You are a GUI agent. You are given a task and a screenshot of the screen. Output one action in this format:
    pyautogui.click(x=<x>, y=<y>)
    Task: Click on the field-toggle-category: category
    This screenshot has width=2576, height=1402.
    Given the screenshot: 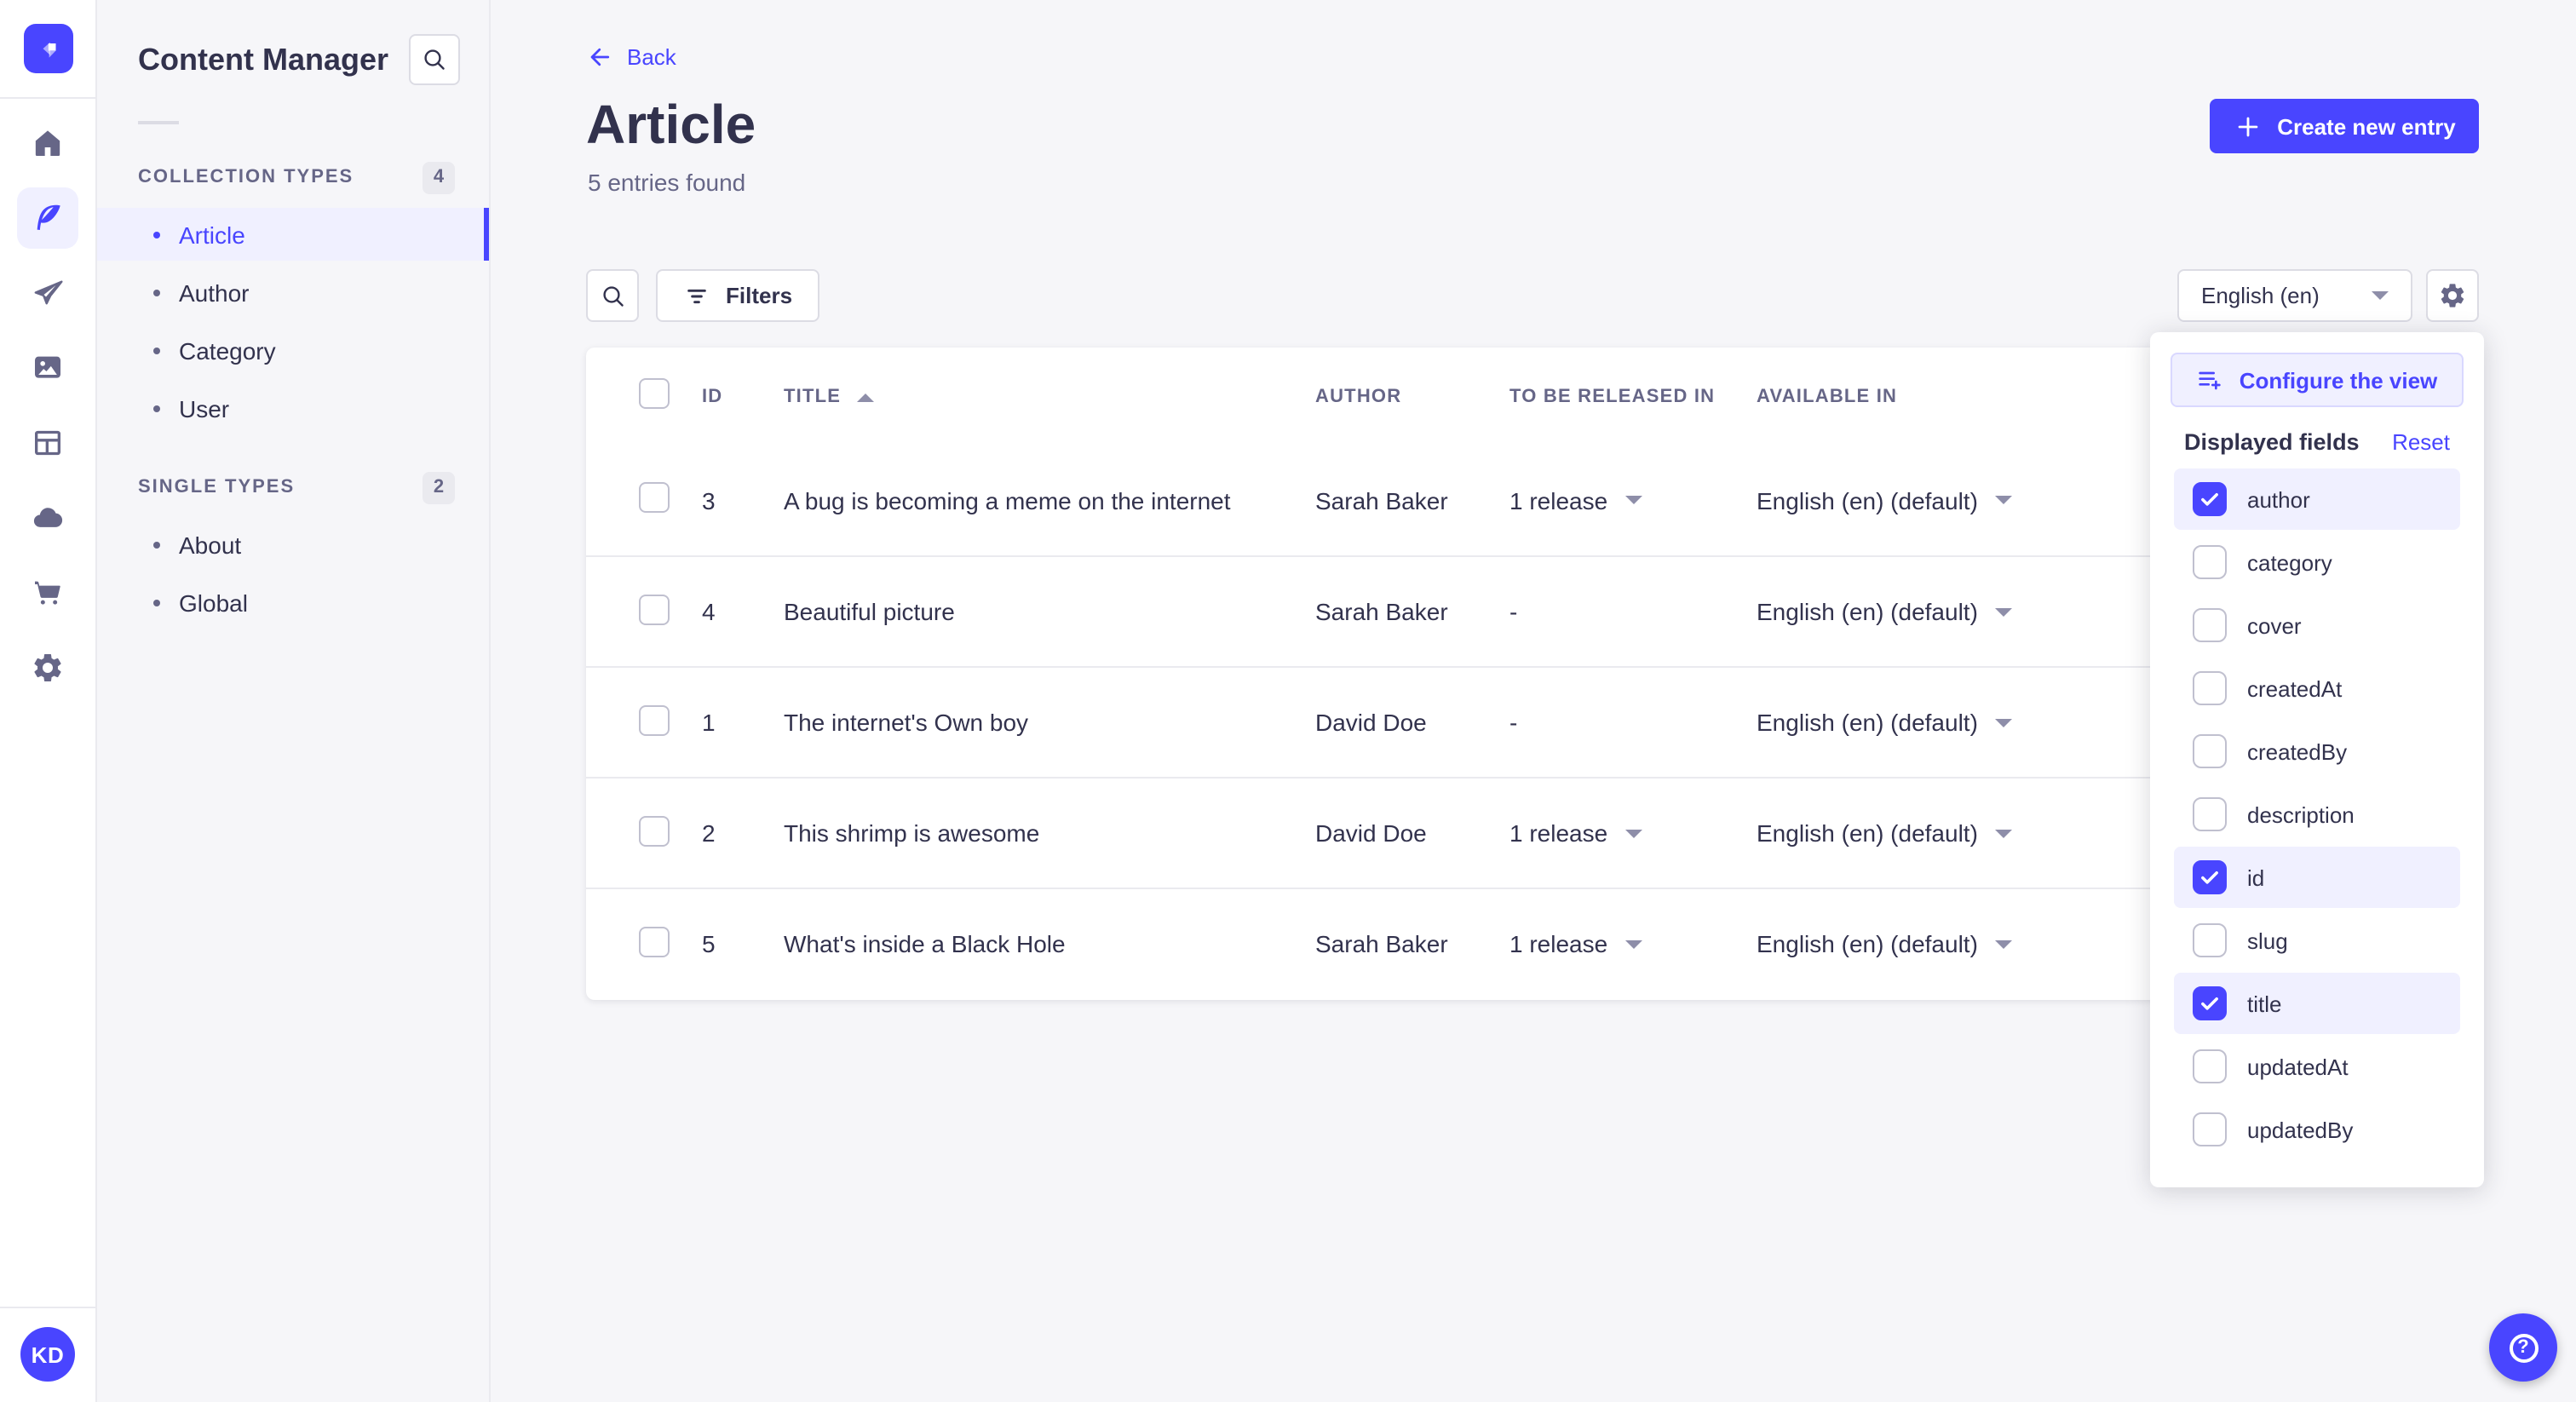 What is the action you would take?
    pyautogui.click(x=2317, y=562)
    